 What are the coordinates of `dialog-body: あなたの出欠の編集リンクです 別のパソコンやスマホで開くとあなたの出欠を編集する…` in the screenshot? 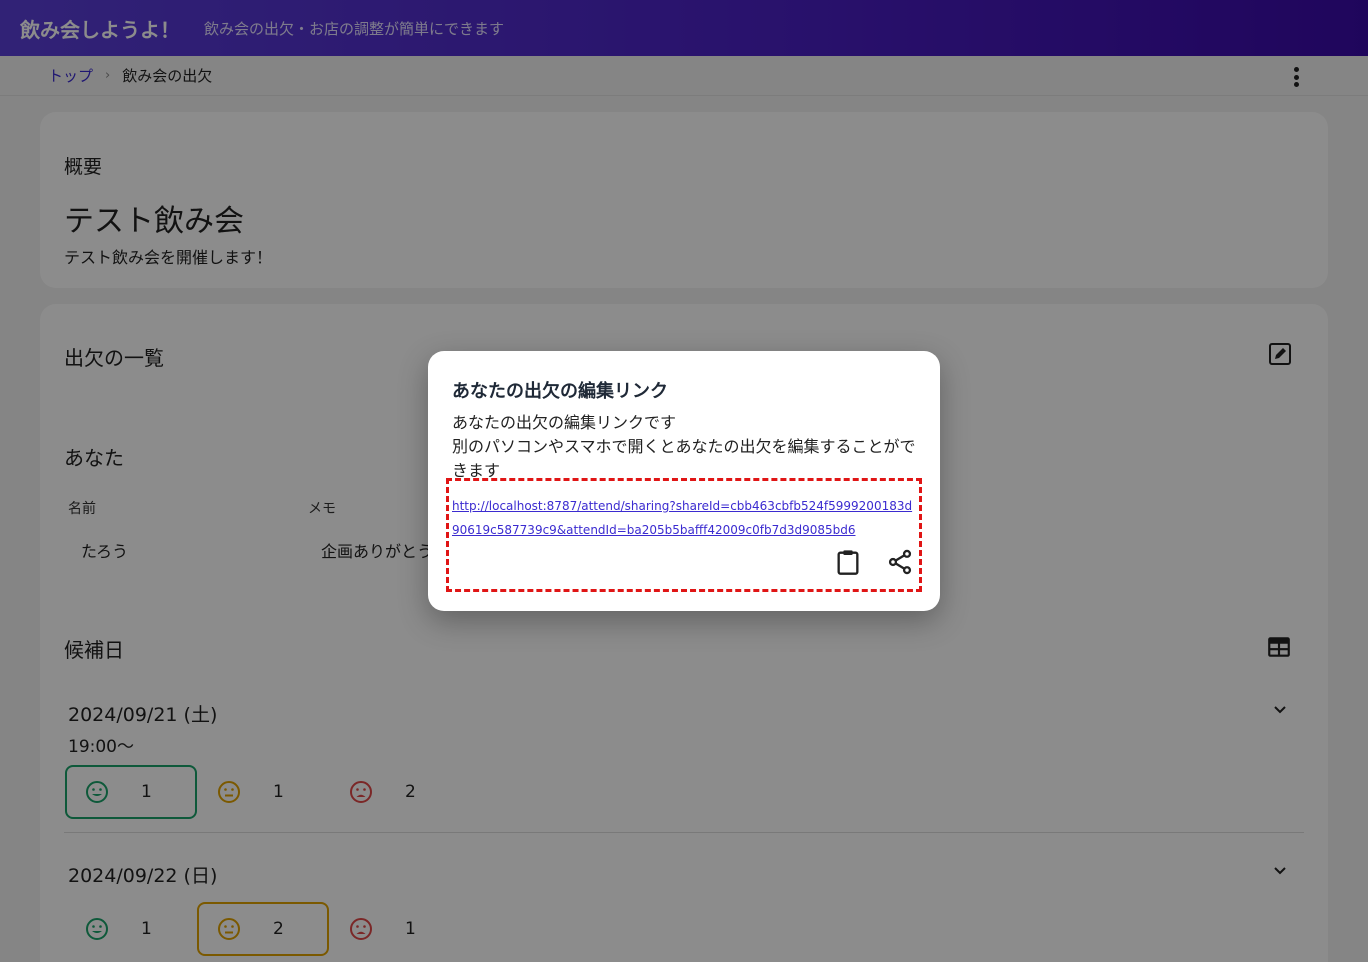 It's located at (687, 447).